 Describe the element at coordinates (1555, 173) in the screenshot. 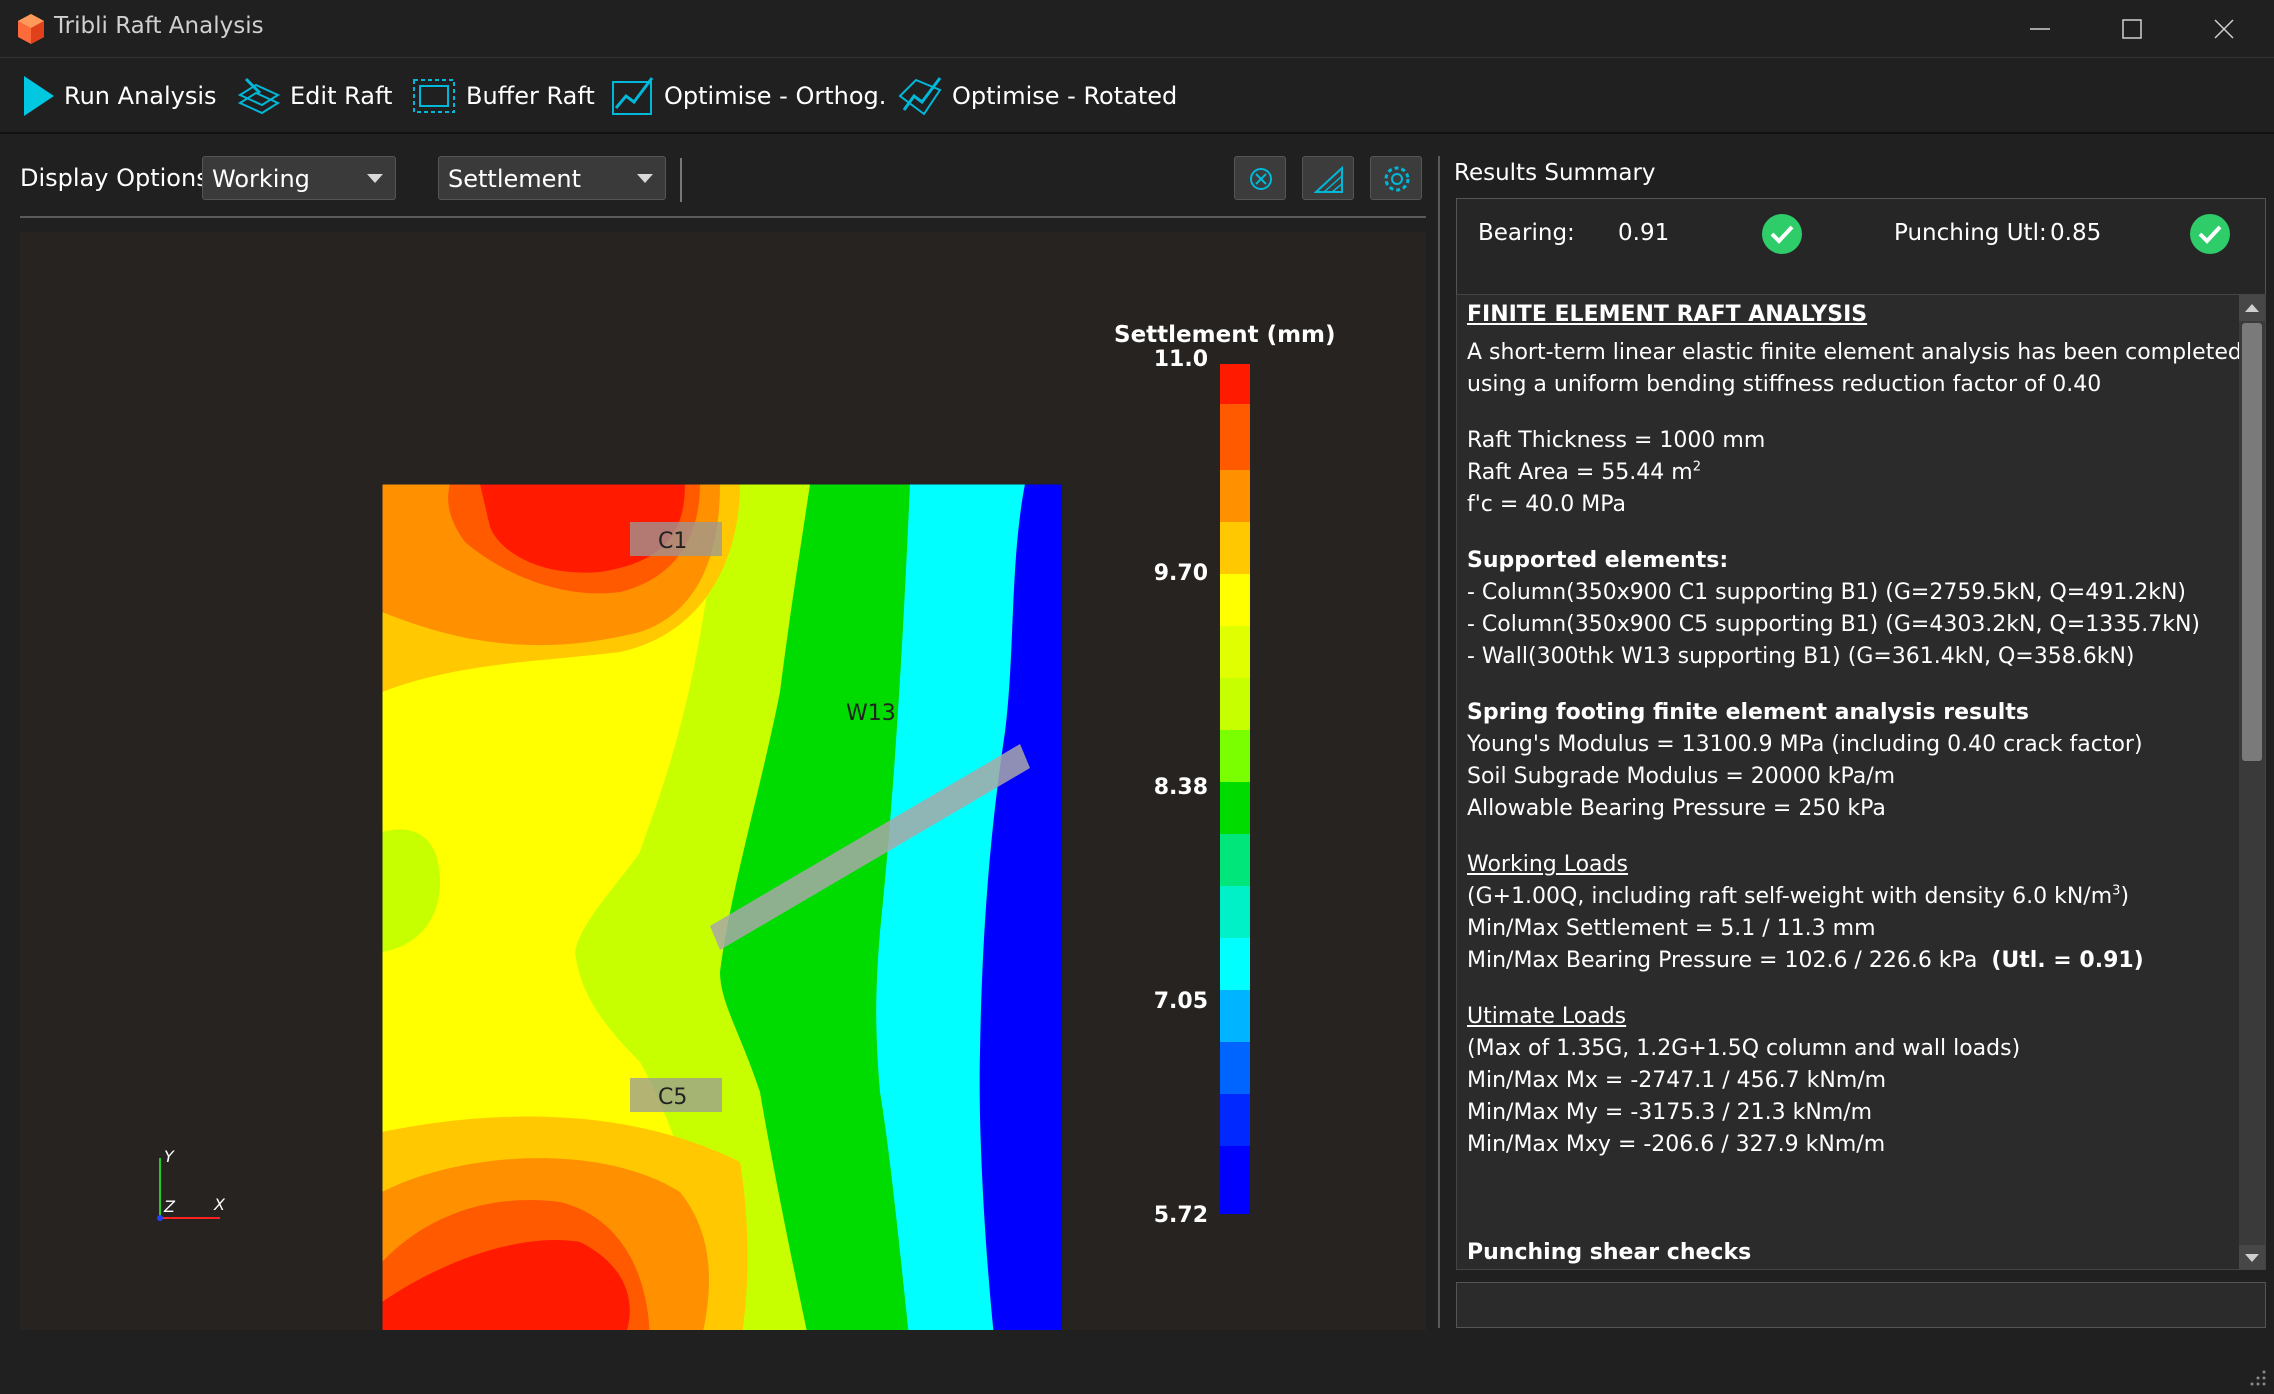

I see `results-summary-title: Results Summary` at that location.